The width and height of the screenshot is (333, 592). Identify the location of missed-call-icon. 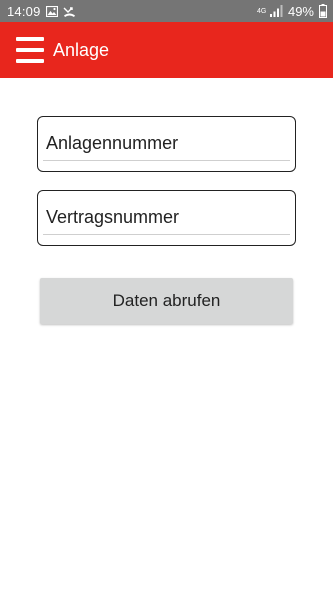
(69, 11).